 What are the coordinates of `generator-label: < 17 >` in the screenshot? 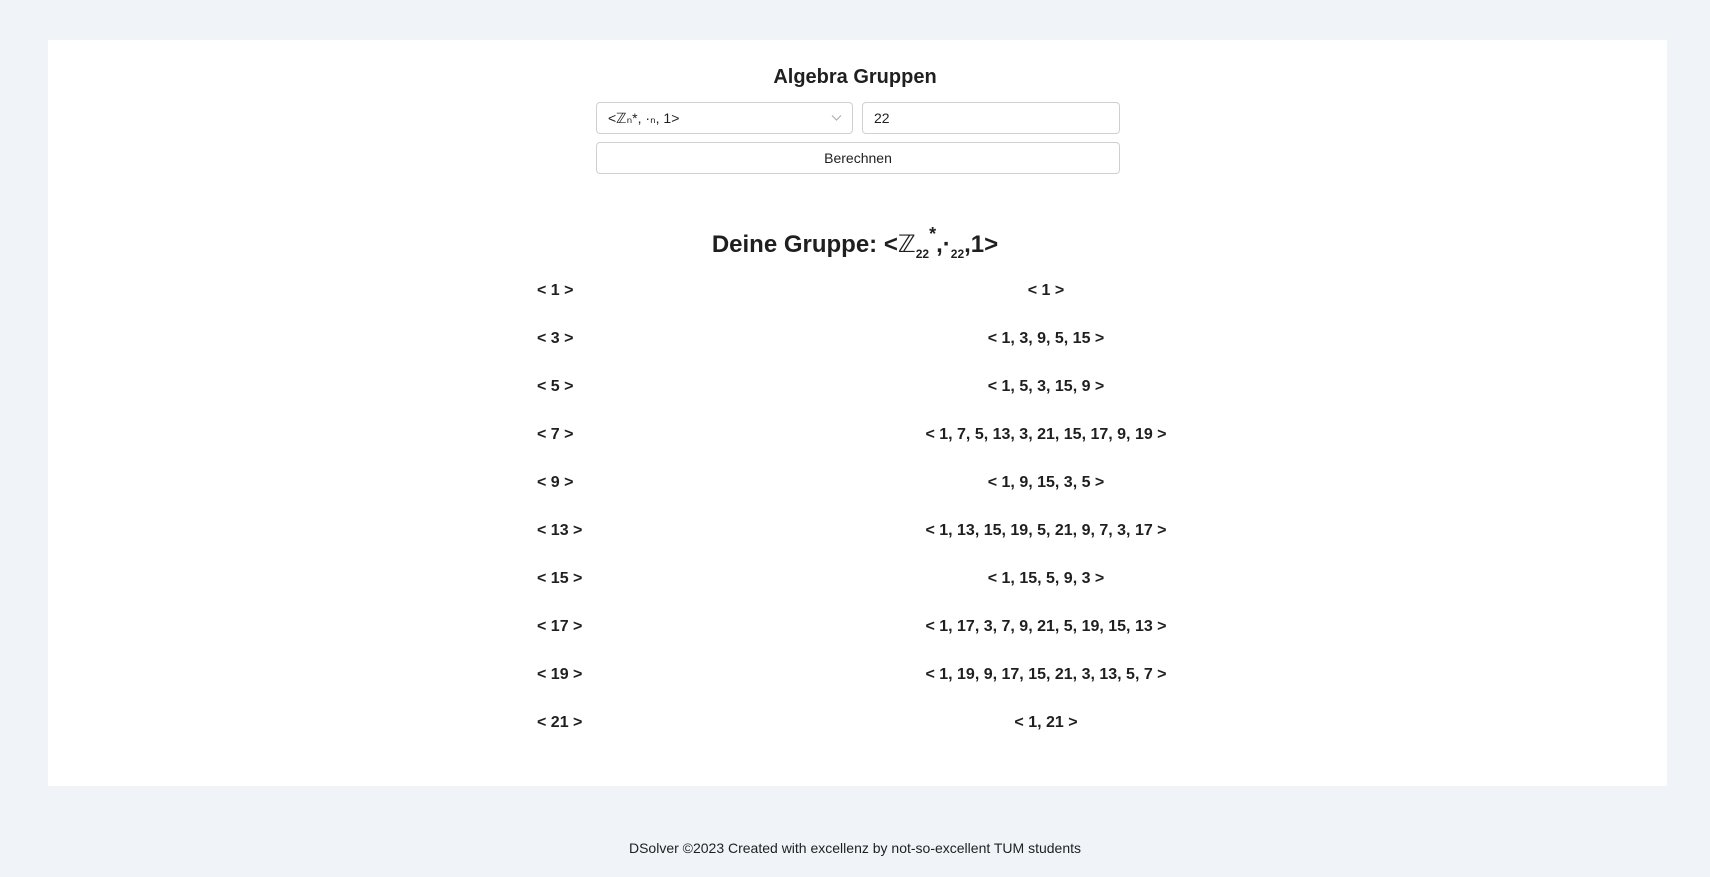 It's located at (560, 626).